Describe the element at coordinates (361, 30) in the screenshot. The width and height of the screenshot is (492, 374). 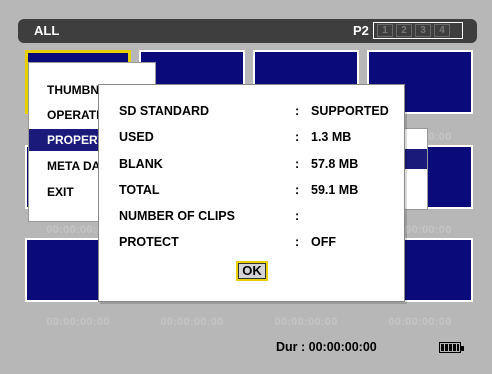
I see `card-type-label: P2` at that location.